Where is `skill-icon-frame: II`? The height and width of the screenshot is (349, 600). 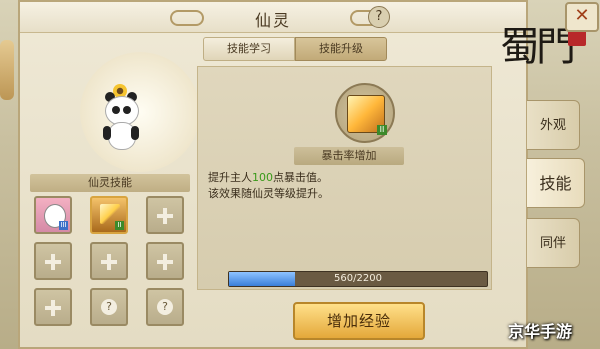 skill-icon-frame: II is located at coordinates (365, 113).